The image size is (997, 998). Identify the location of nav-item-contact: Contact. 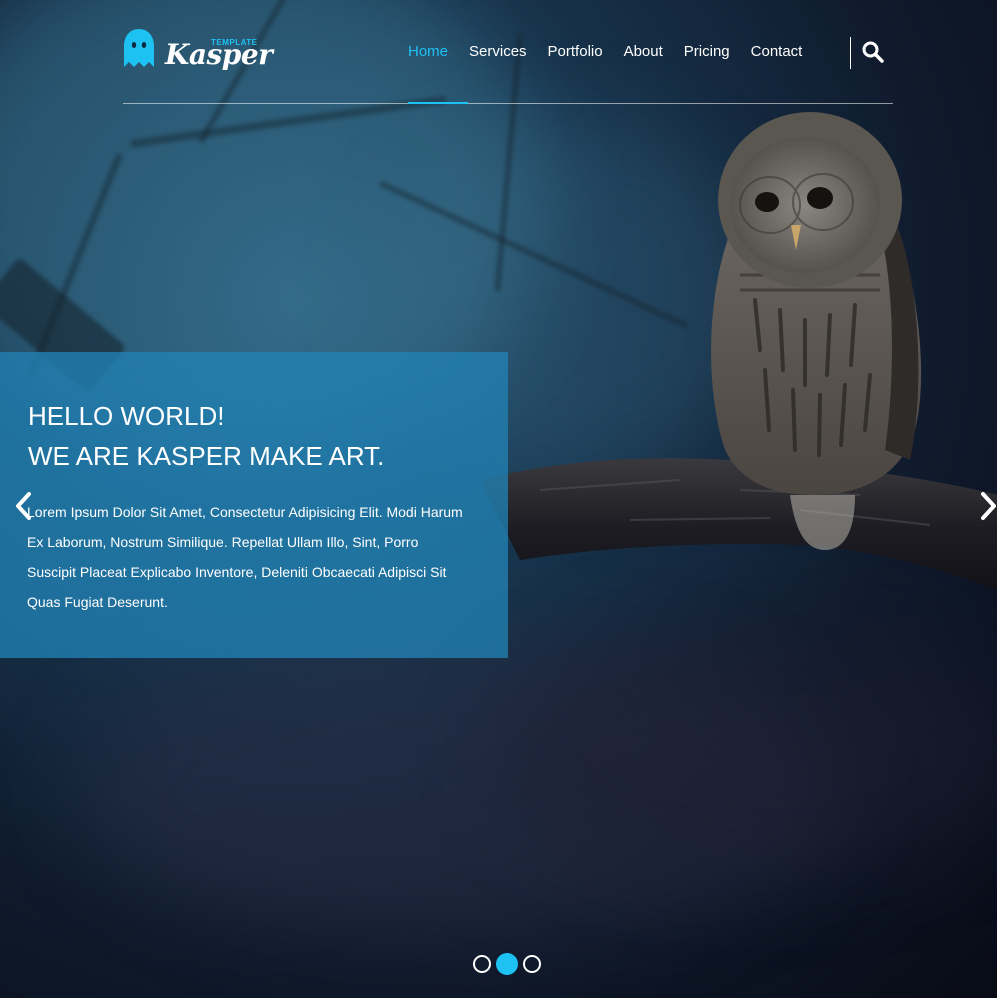
(777, 52).